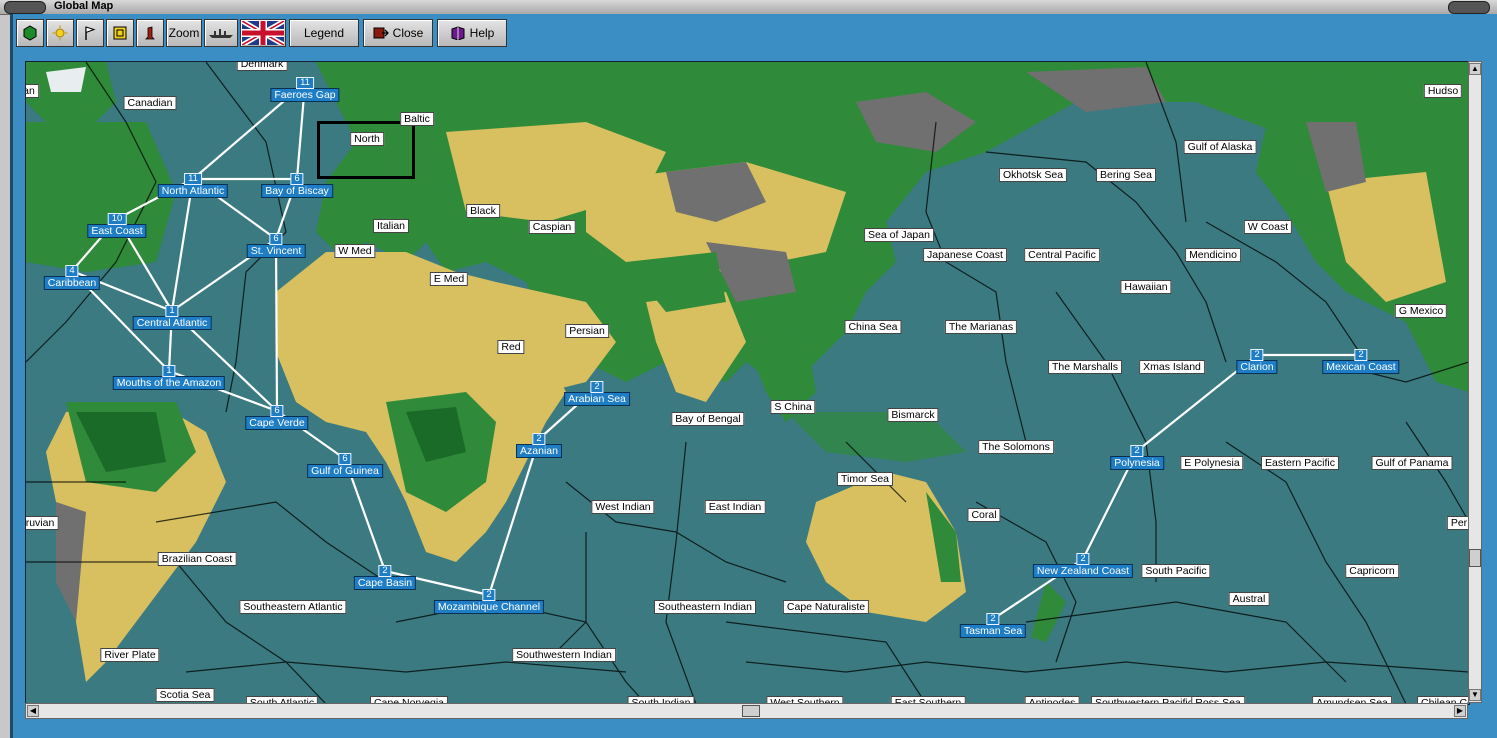 This screenshot has height=738, width=1497. Describe the element at coordinates (623, 507) in the screenshot. I see `sea-zone-label: West Indian` at that location.